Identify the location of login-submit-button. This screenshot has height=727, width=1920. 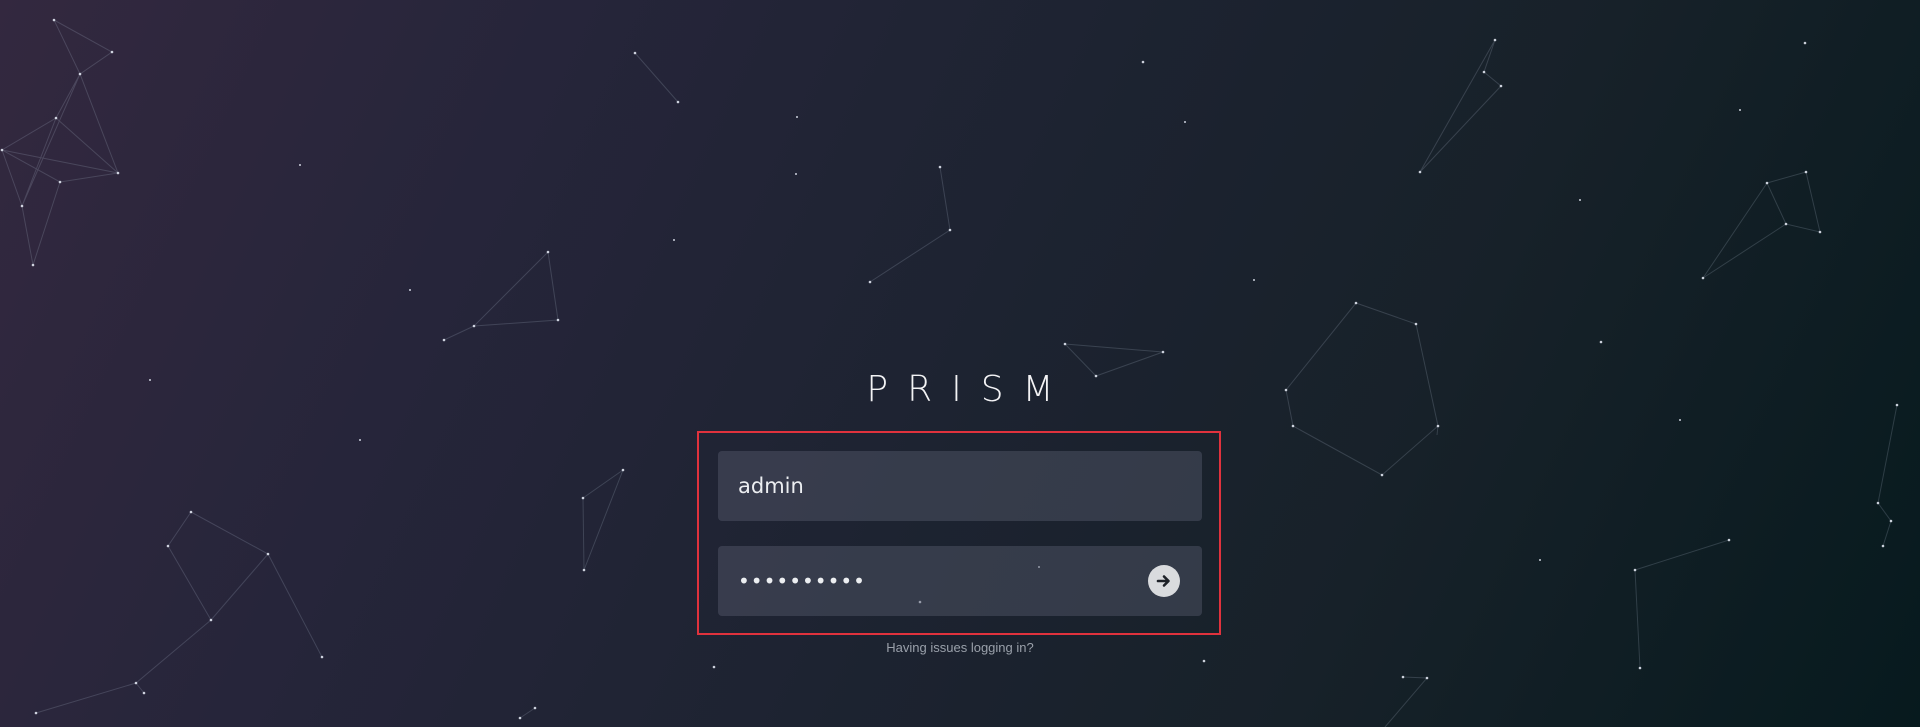
(1164, 581).